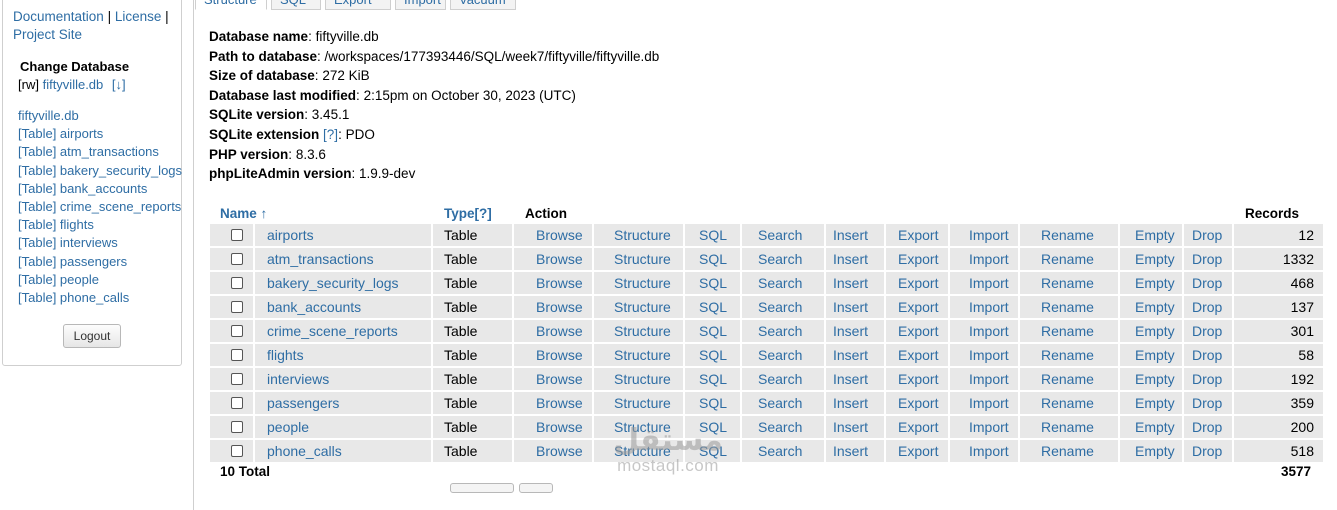  Describe the element at coordinates (343, 379) in the screenshot. I see `table-name-link: interviews` at that location.